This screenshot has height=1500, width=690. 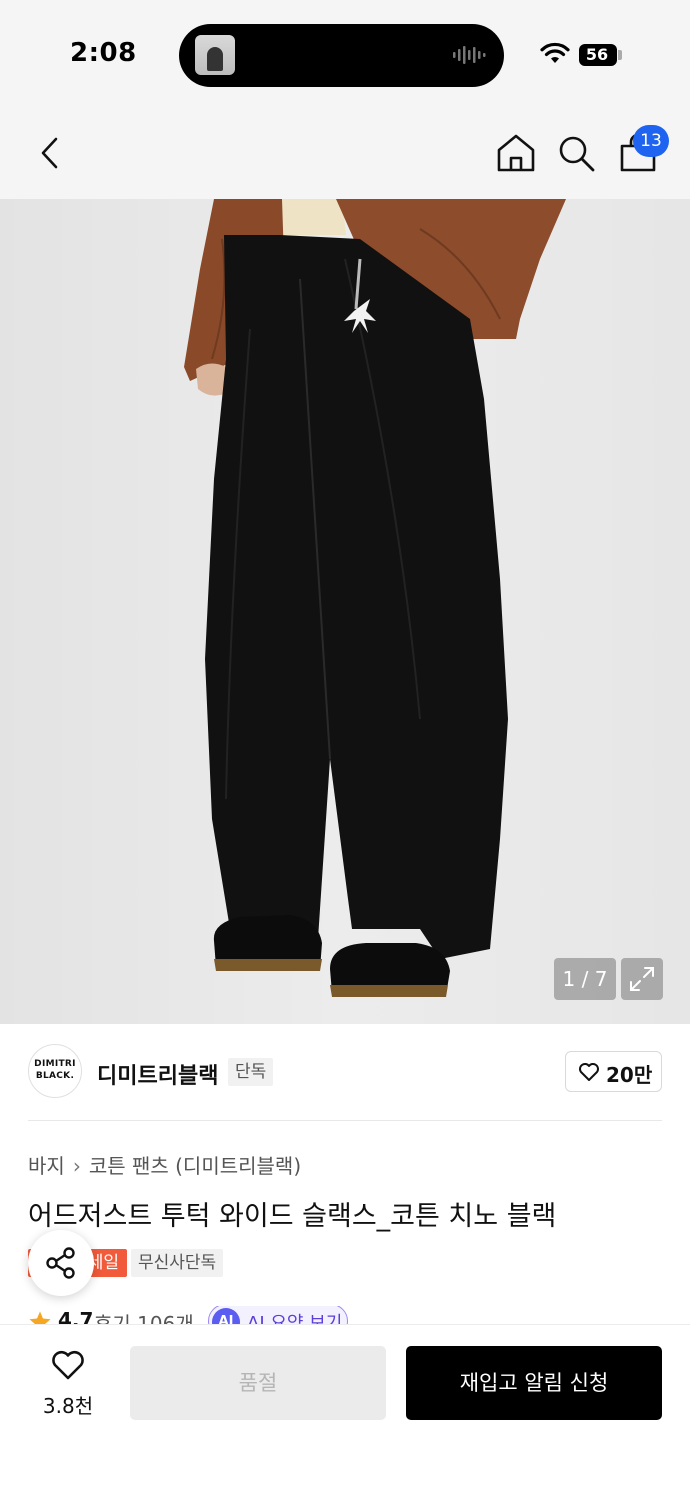 What do you see at coordinates (215, 55) in the screenshot?
I see `now-playing-thumbnail` at bounding box center [215, 55].